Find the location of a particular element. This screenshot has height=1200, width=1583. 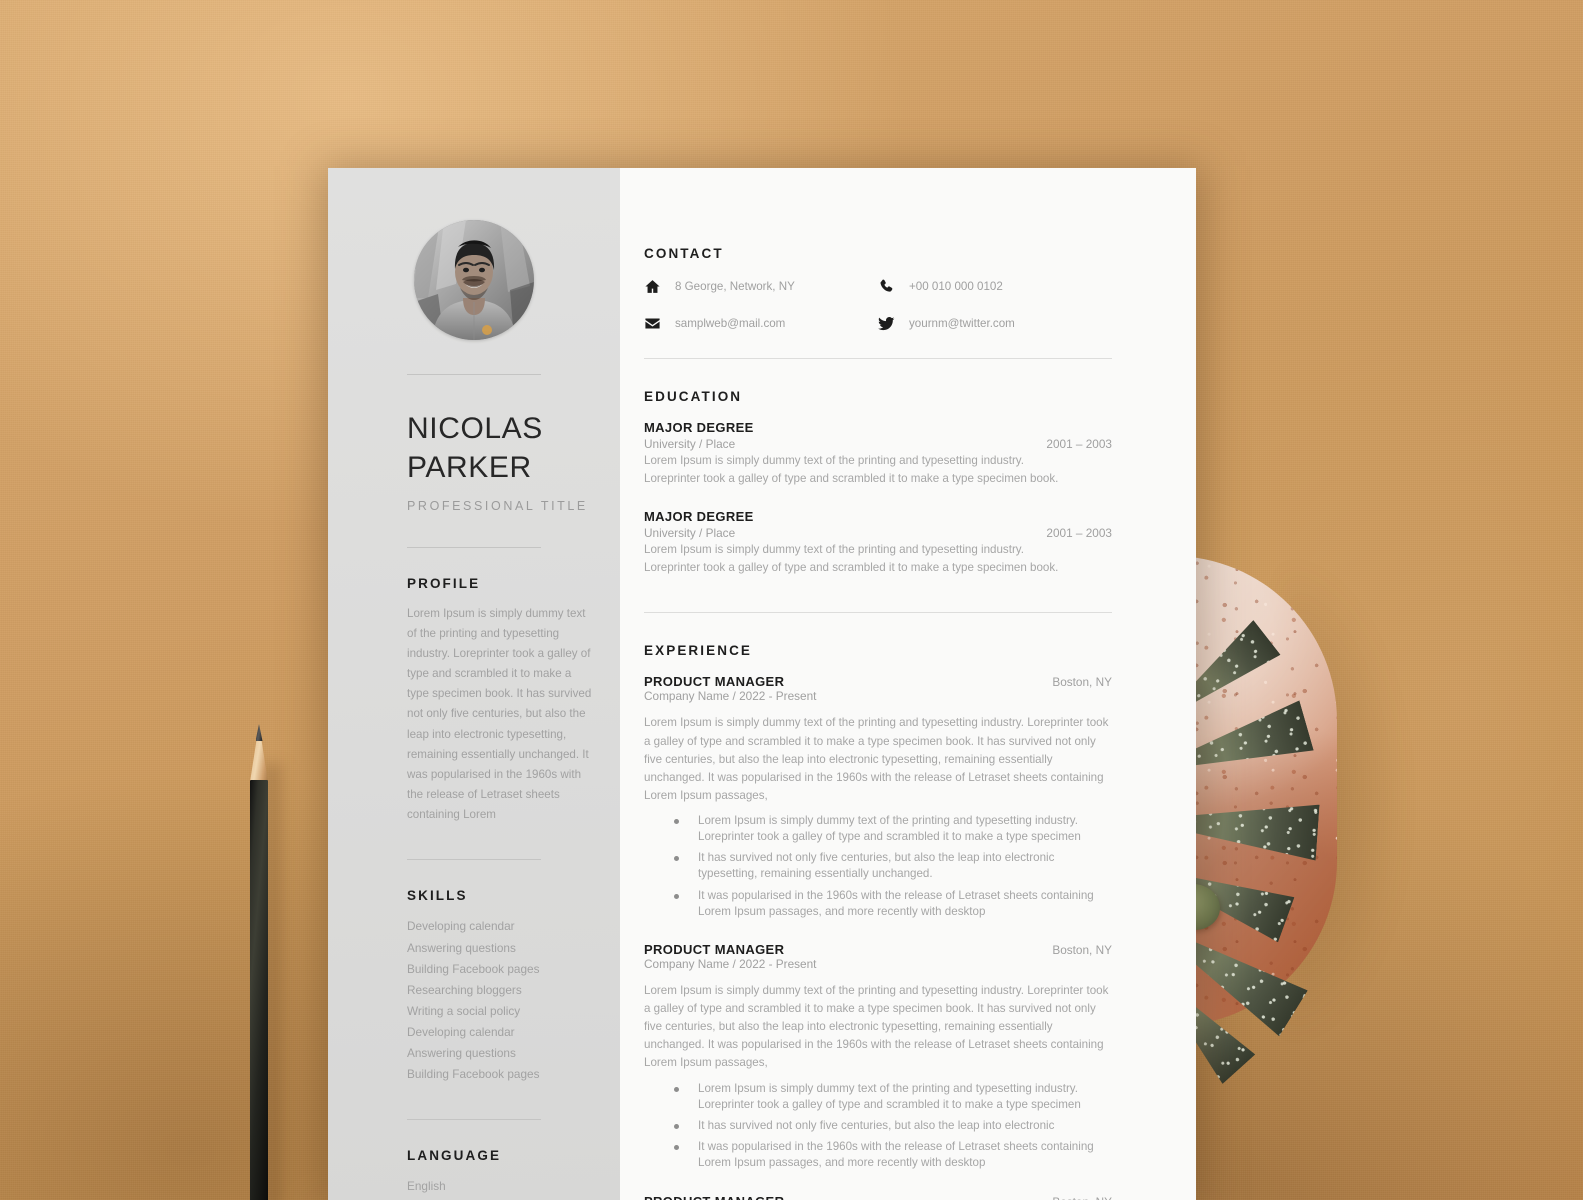

twitter-icon is located at coordinates (886, 323).